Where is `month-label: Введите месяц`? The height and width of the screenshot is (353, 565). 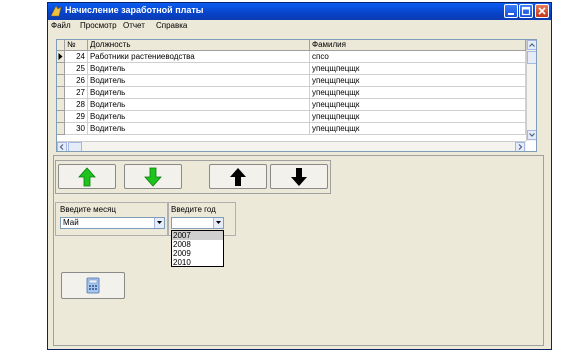
month-label: Введите месяц is located at coordinates (88, 209).